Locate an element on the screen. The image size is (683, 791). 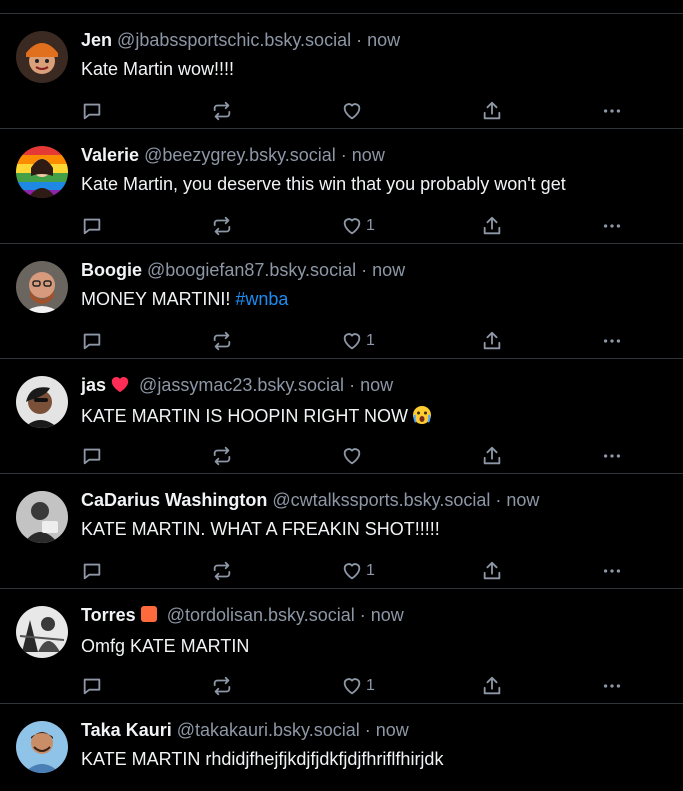
heart-emoji-icon is located at coordinates (120, 385).